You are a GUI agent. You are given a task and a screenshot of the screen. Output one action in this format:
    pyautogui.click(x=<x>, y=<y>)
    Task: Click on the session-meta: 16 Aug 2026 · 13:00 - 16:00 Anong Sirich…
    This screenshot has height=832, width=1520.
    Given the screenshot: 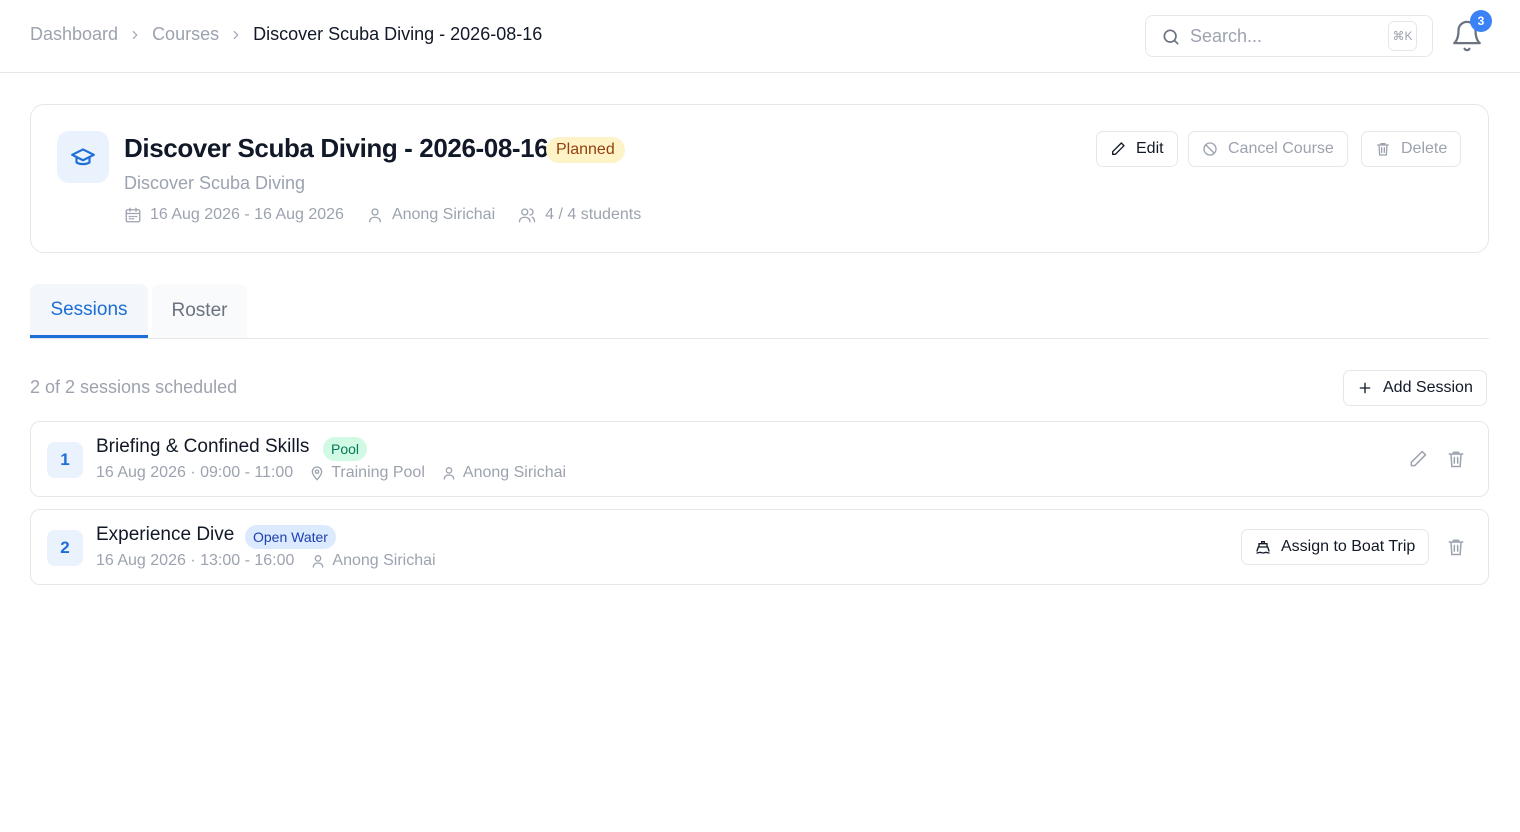 What is the action you would take?
    pyautogui.click(x=274, y=561)
    